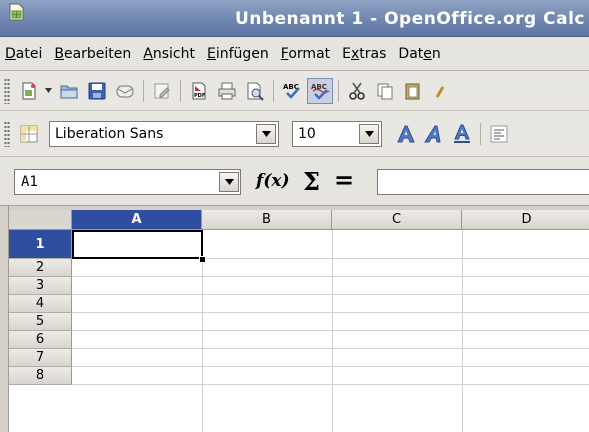 This screenshot has height=432, width=589. Describe the element at coordinates (137, 244) in the screenshot. I see `active-cell-a1` at that location.